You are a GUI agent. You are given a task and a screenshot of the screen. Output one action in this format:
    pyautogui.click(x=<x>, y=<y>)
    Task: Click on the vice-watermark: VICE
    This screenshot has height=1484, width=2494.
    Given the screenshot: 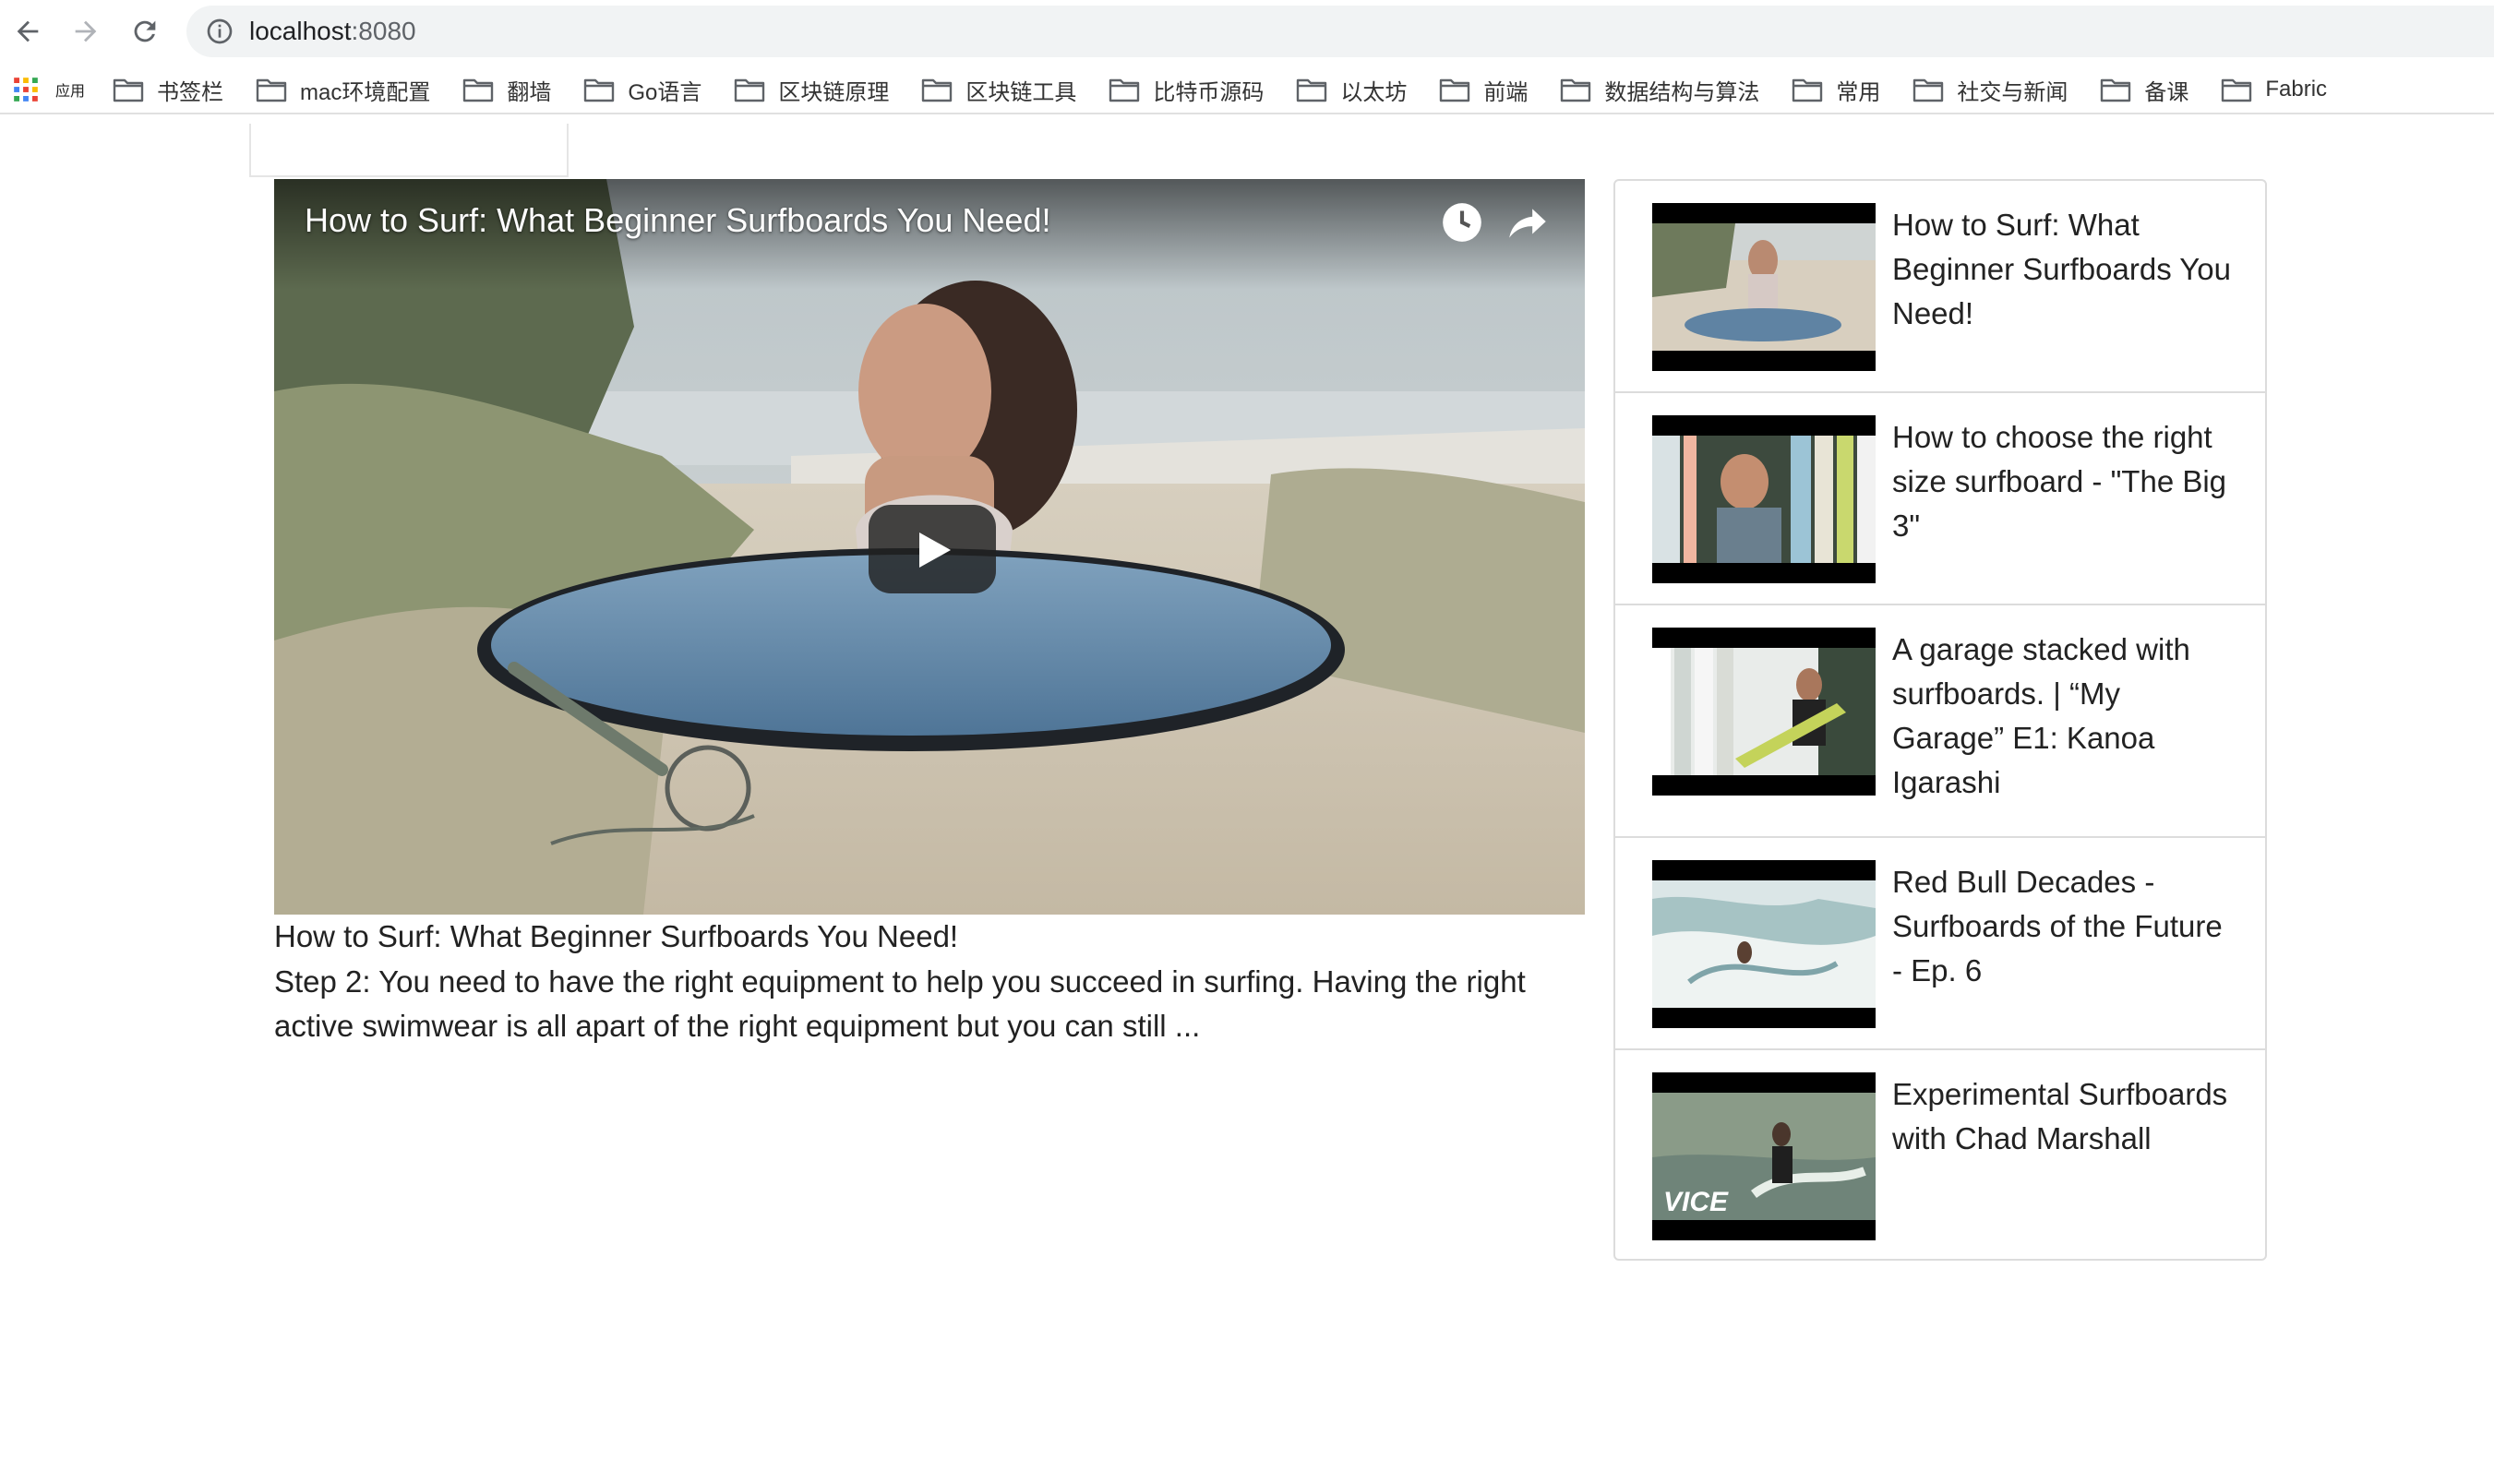 What is the action you would take?
    pyautogui.click(x=1696, y=1202)
    